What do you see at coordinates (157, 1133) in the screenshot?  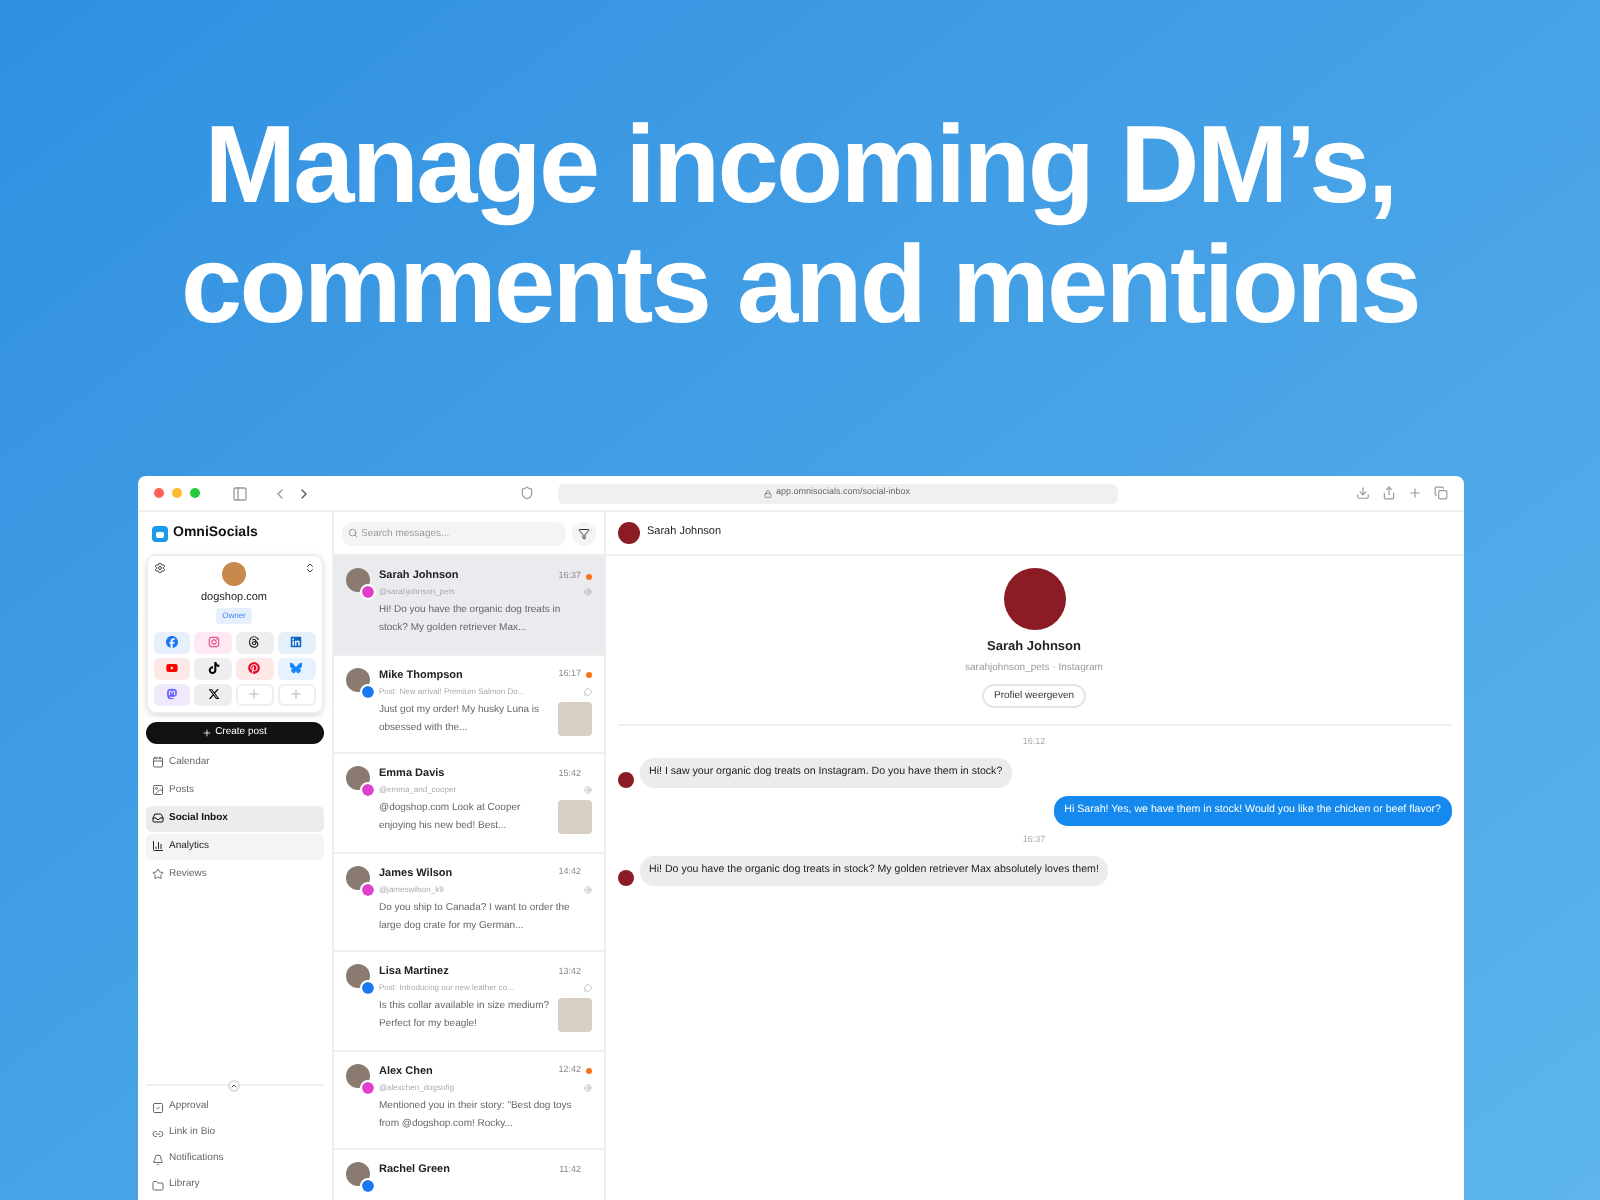 I see `link-icon` at bounding box center [157, 1133].